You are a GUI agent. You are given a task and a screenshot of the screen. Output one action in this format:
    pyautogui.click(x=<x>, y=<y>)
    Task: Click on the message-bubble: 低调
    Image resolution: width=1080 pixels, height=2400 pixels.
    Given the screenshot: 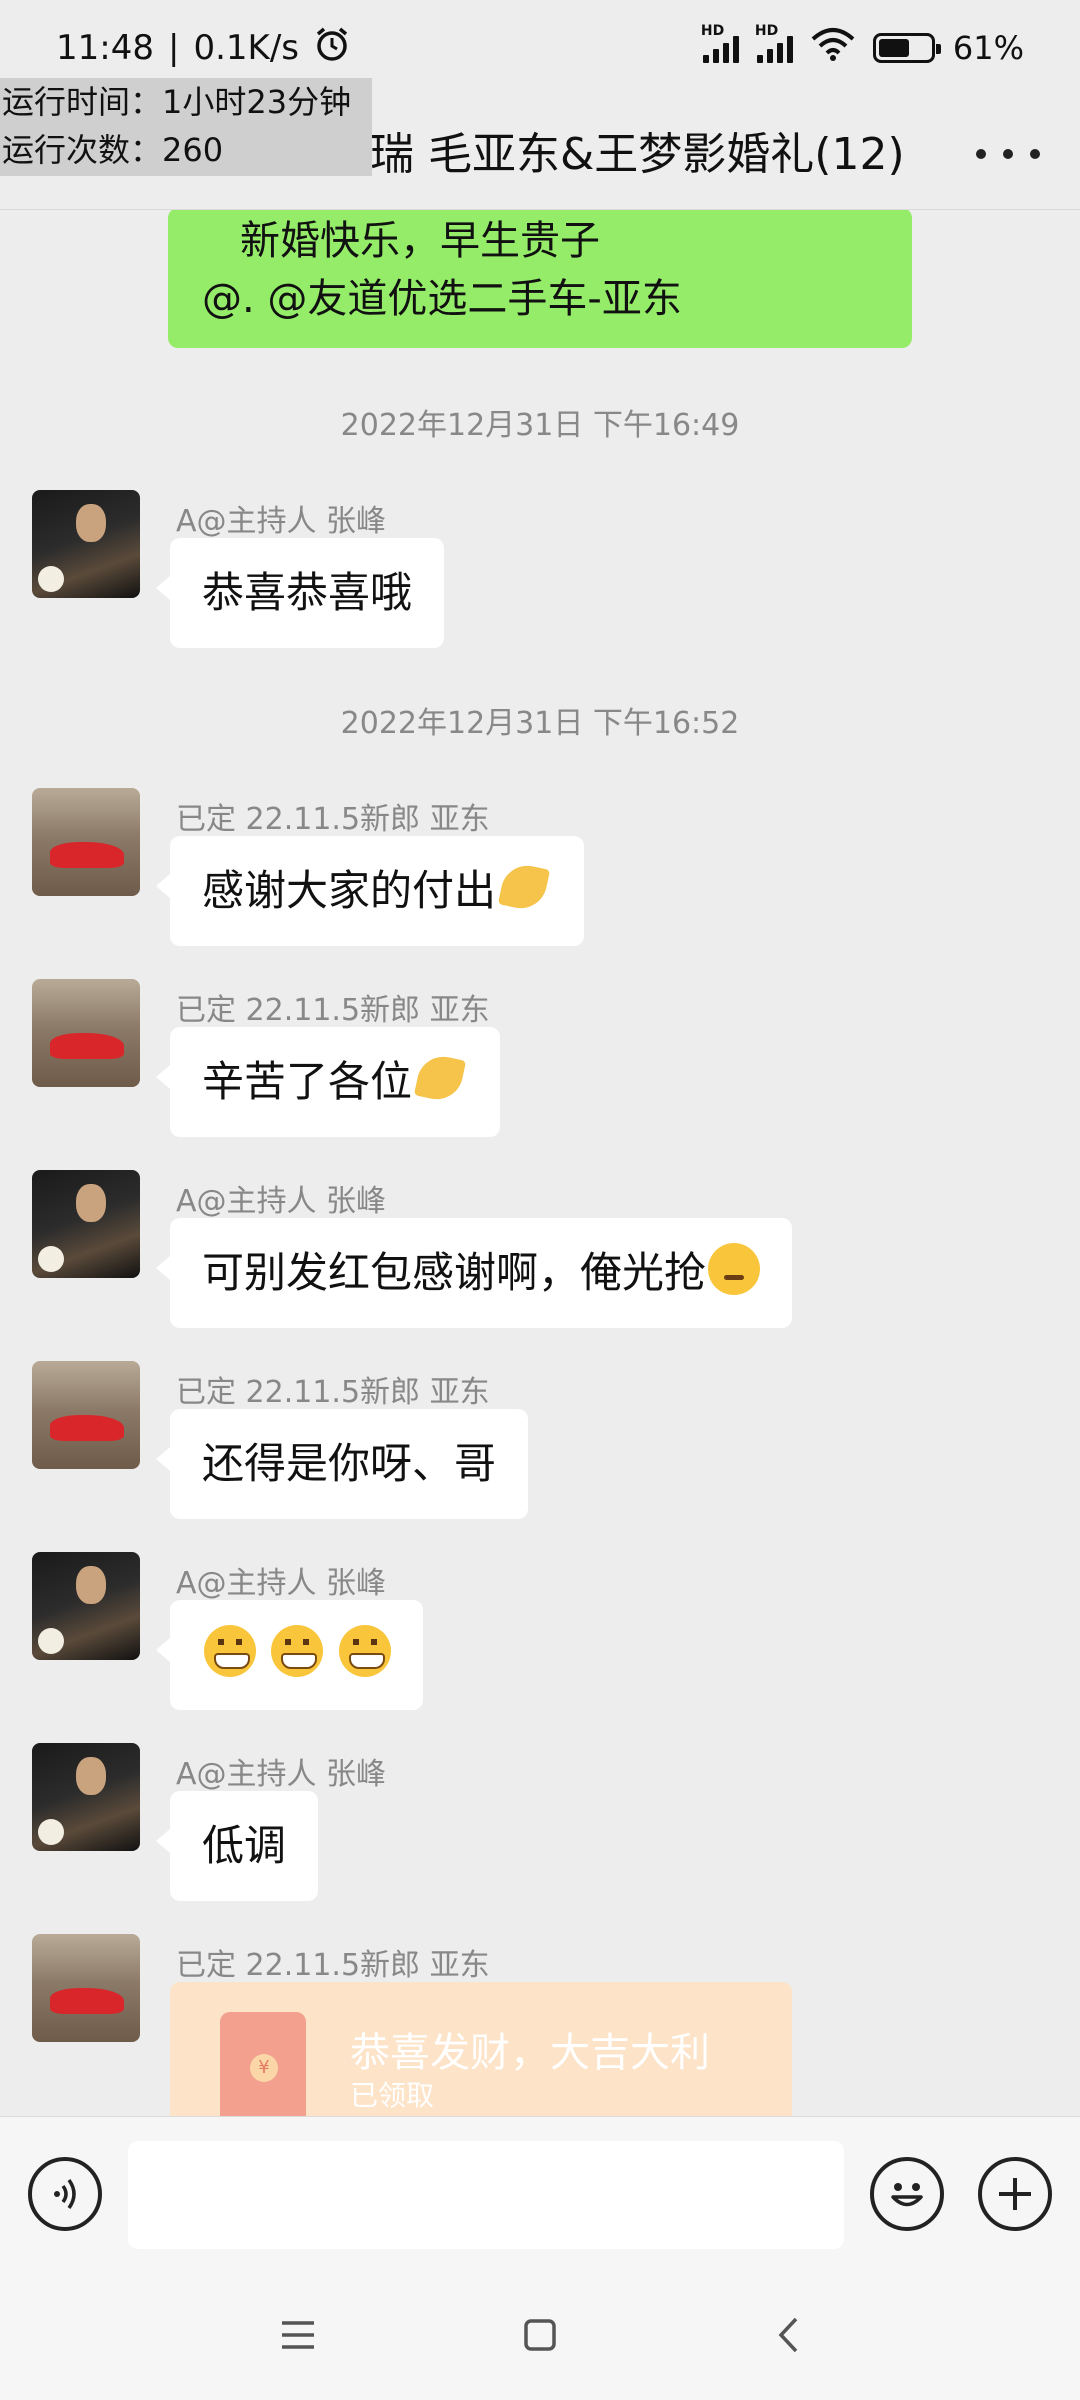 What is the action you would take?
    pyautogui.click(x=237, y=1846)
    